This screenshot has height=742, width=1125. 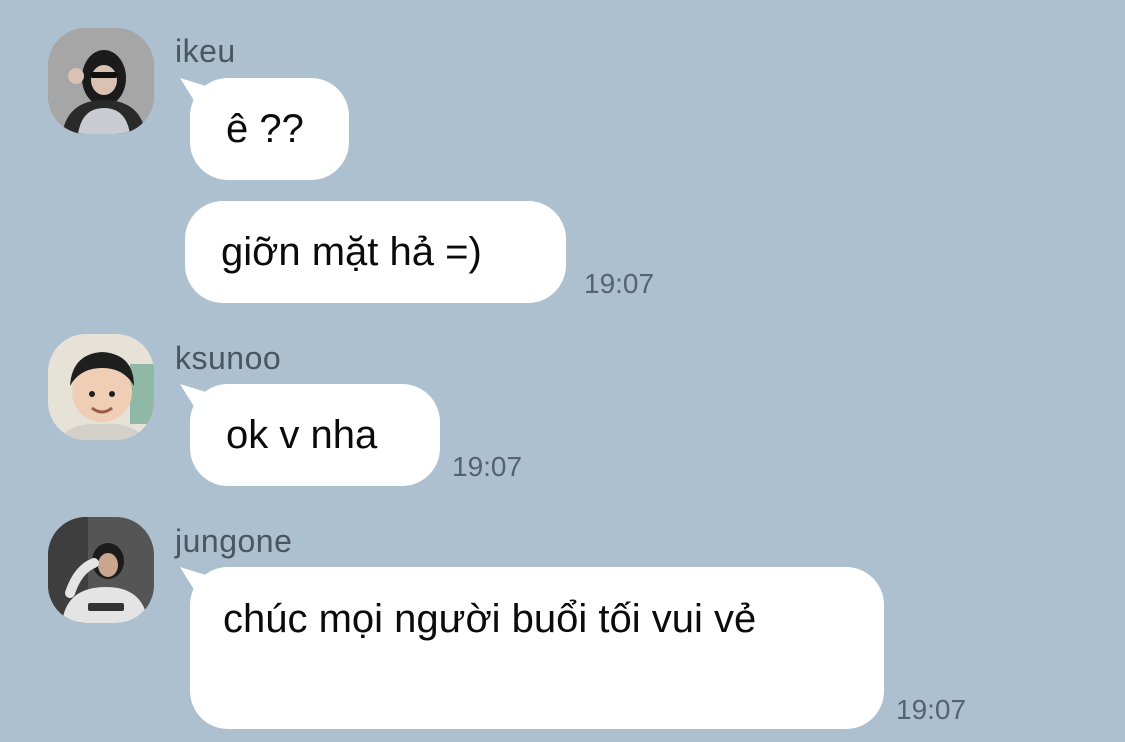 What do you see at coordinates (351, 251) in the screenshot?
I see `message-text: giỡn mặt hả =)` at bounding box center [351, 251].